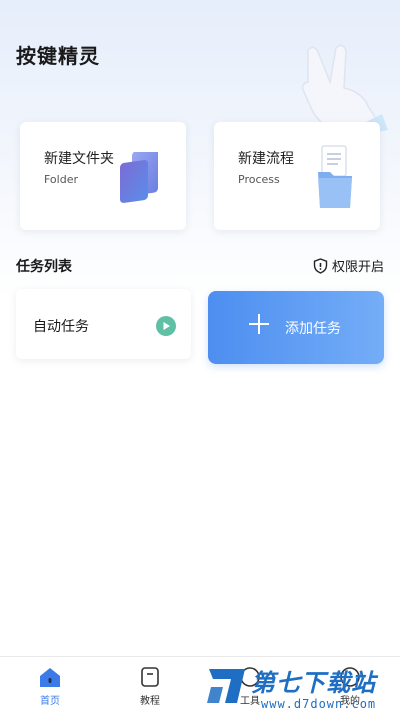 The height and width of the screenshot is (712, 400). Describe the element at coordinates (61, 327) in the screenshot. I see `task-label: 自动任务` at that location.